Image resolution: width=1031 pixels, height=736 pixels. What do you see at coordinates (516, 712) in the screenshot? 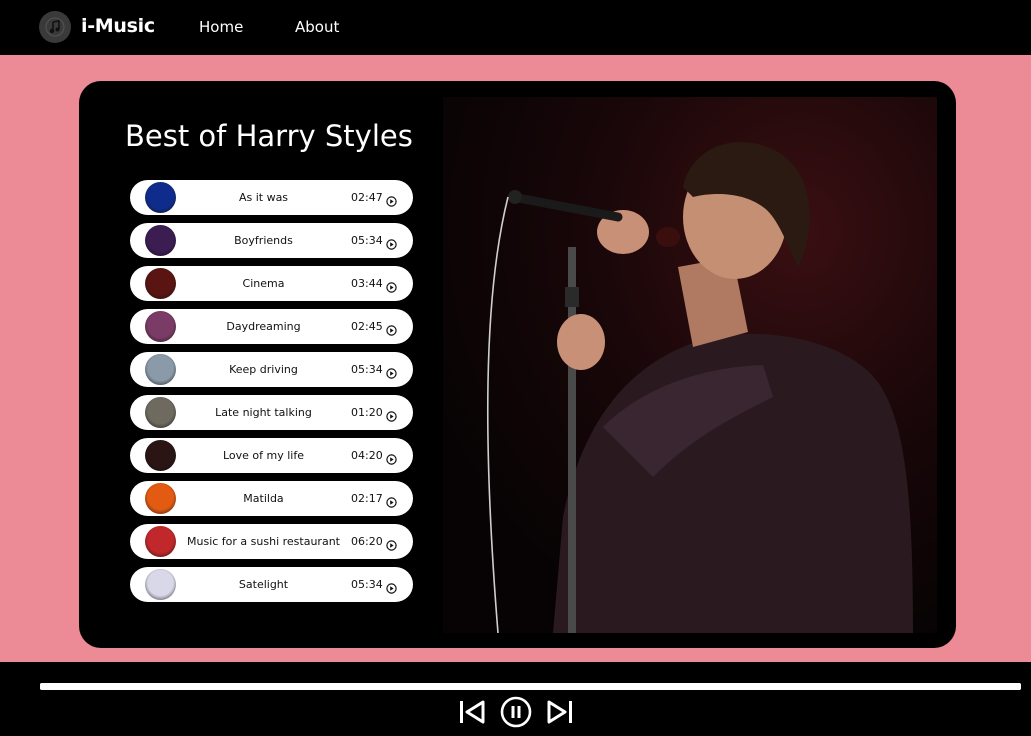
I see `pause-icon` at bounding box center [516, 712].